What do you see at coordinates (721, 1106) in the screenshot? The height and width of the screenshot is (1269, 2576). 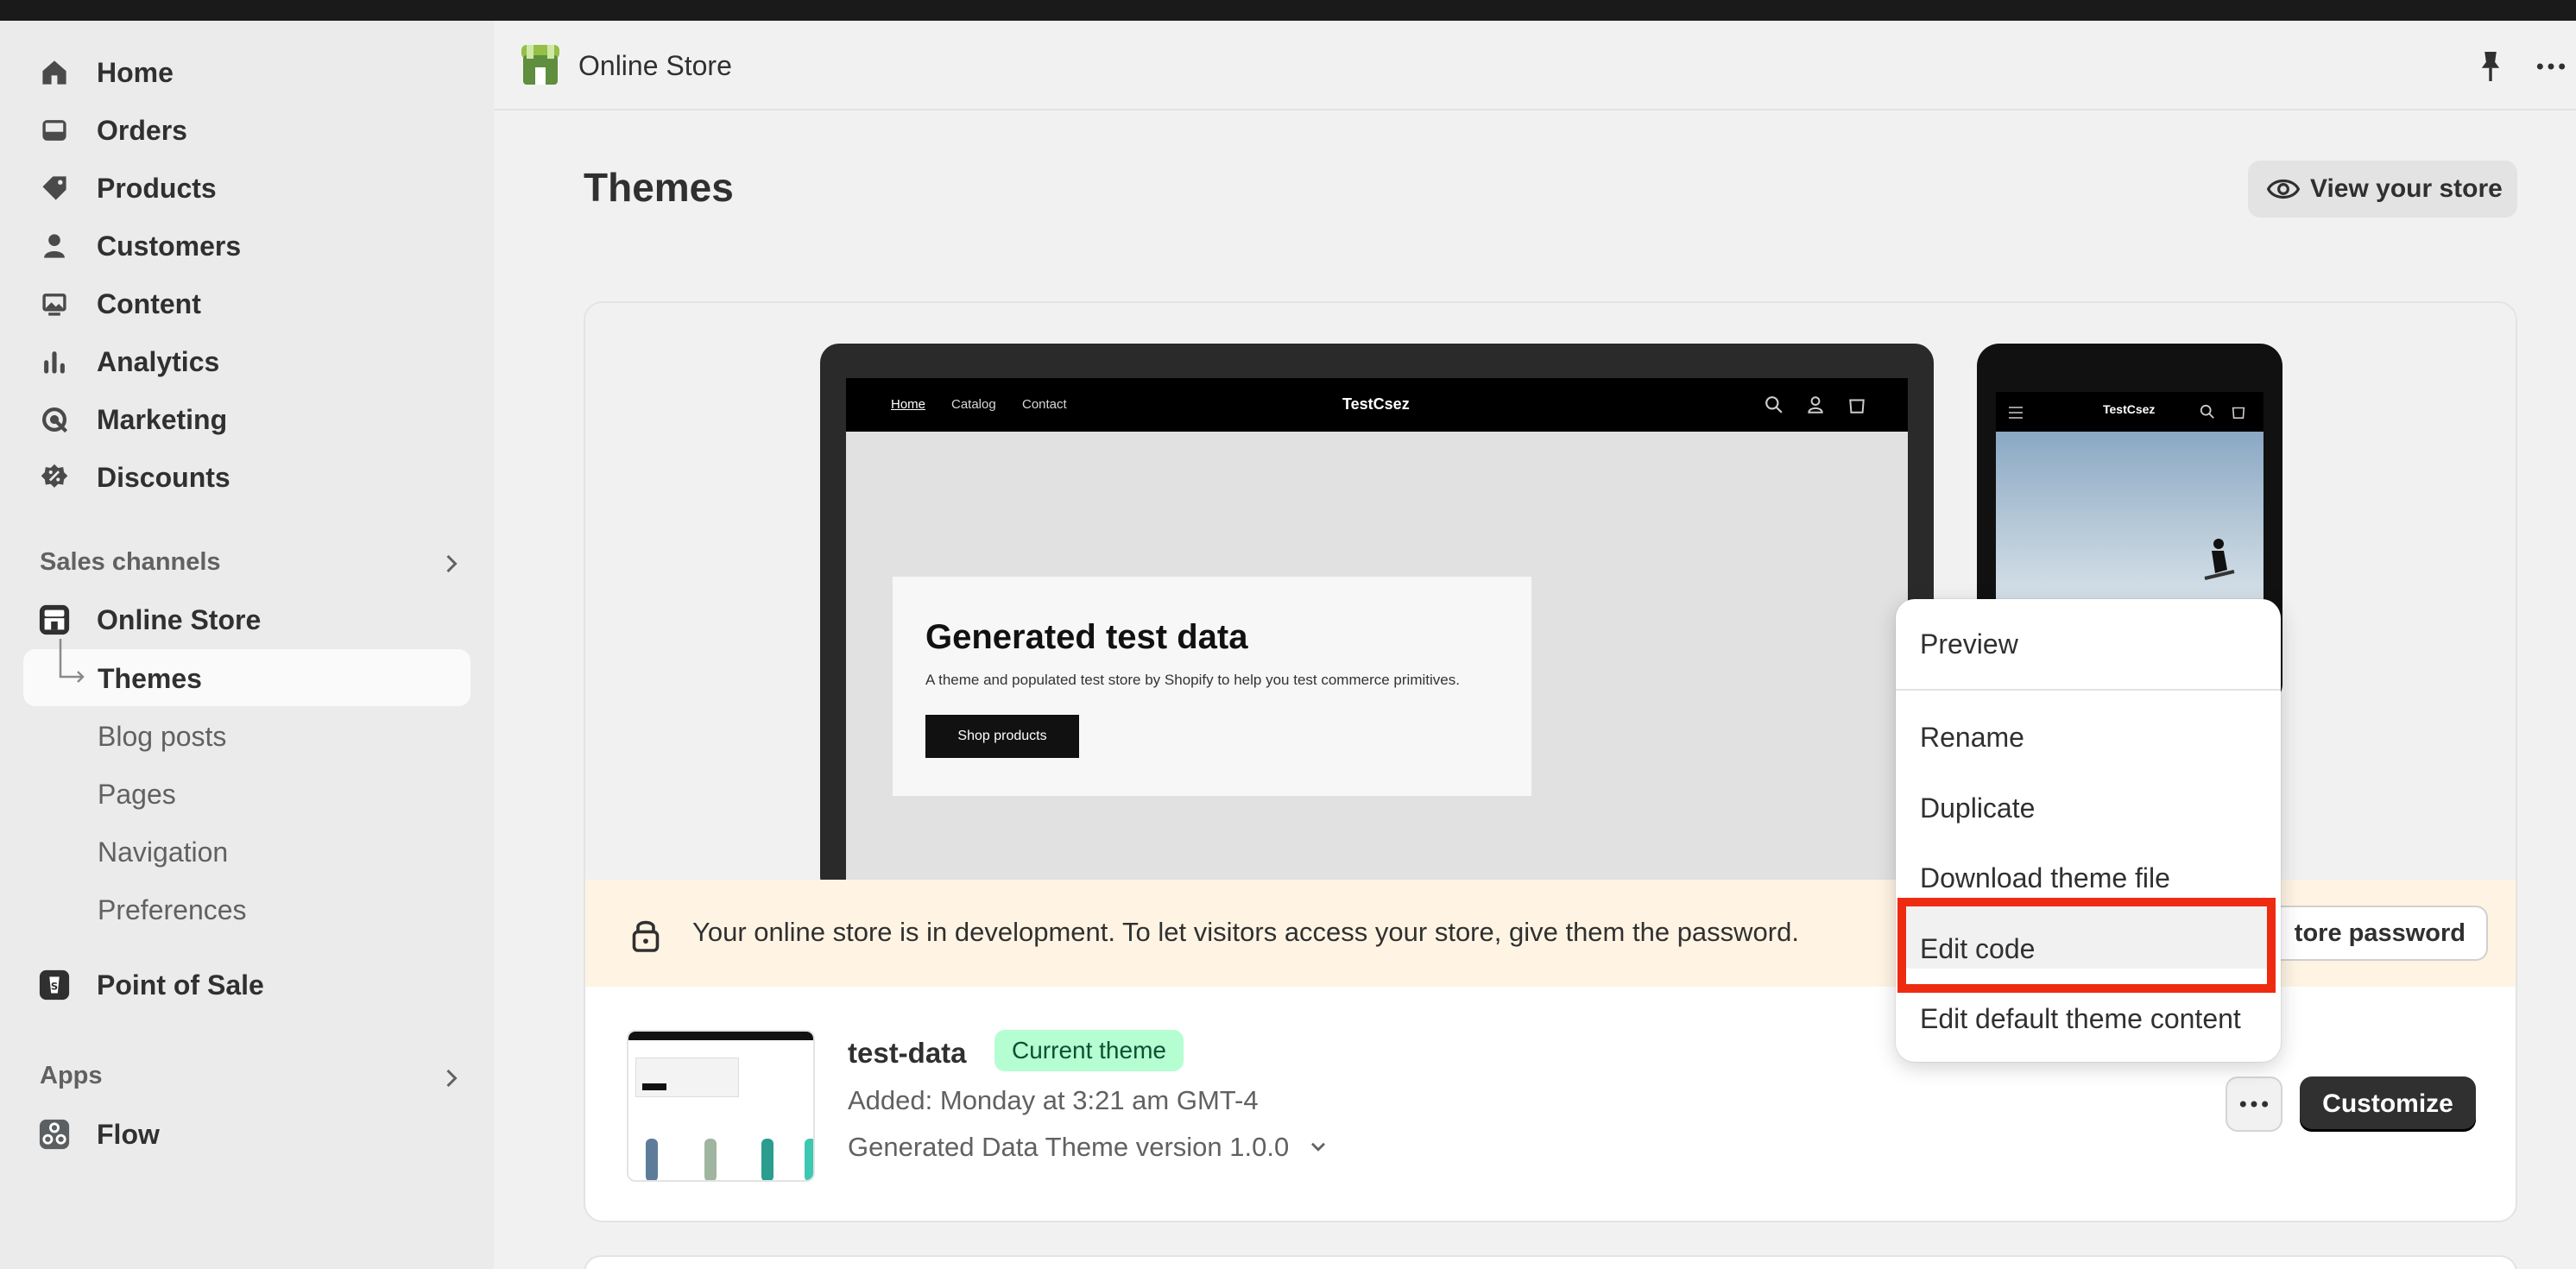 I see `theme-thumbnail` at bounding box center [721, 1106].